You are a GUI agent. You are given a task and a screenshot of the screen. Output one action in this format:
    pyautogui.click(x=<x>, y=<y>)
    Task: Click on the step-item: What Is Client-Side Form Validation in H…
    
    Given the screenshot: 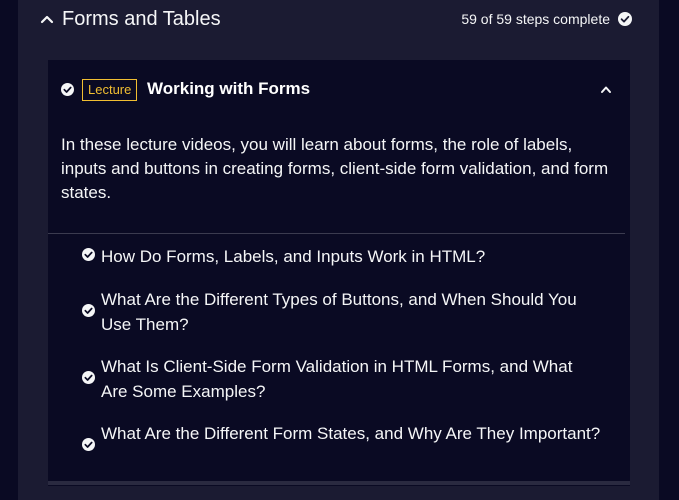 What is the action you would take?
    pyautogui.click(x=342, y=378)
    